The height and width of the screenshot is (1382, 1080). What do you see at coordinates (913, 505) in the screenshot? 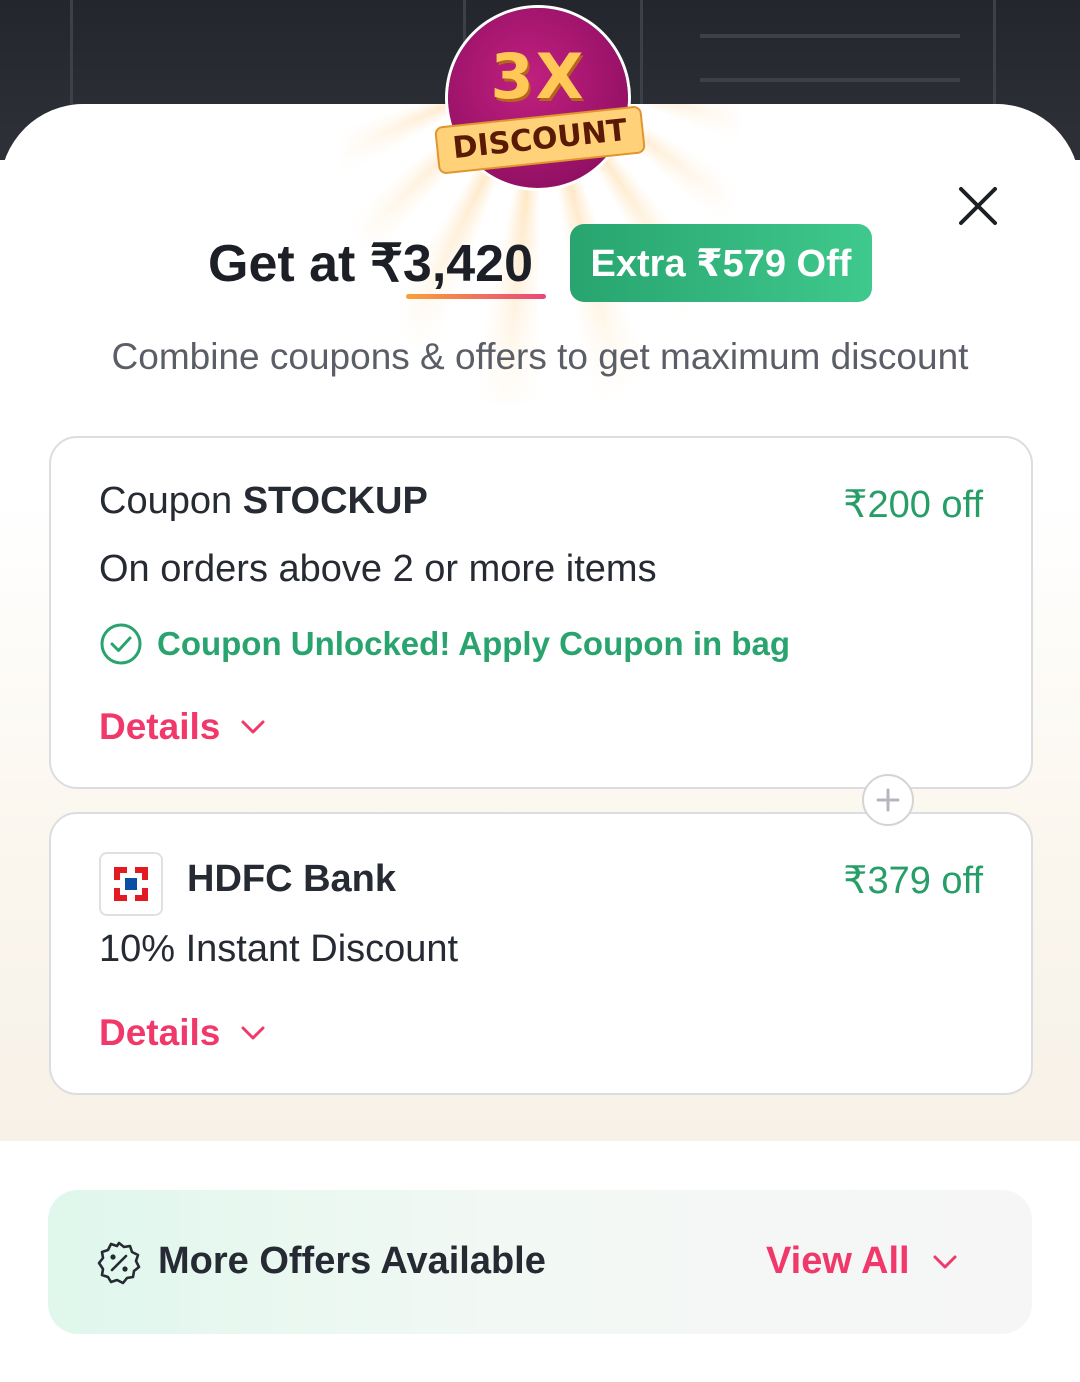
I see `coupon-discount: ₹200 off` at bounding box center [913, 505].